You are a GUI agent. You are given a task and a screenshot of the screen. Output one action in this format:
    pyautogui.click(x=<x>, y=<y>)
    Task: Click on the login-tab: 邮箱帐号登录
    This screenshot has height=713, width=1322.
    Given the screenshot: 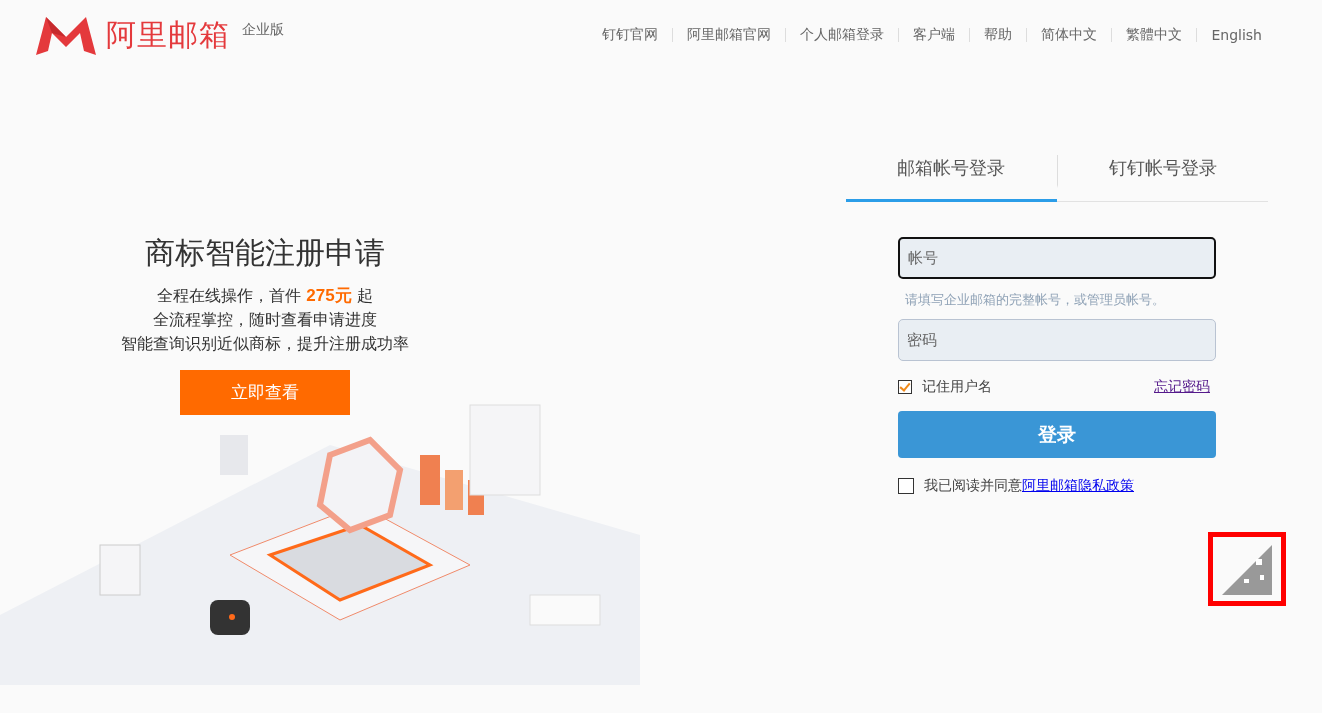 What is the action you would take?
    pyautogui.click(x=951, y=178)
    